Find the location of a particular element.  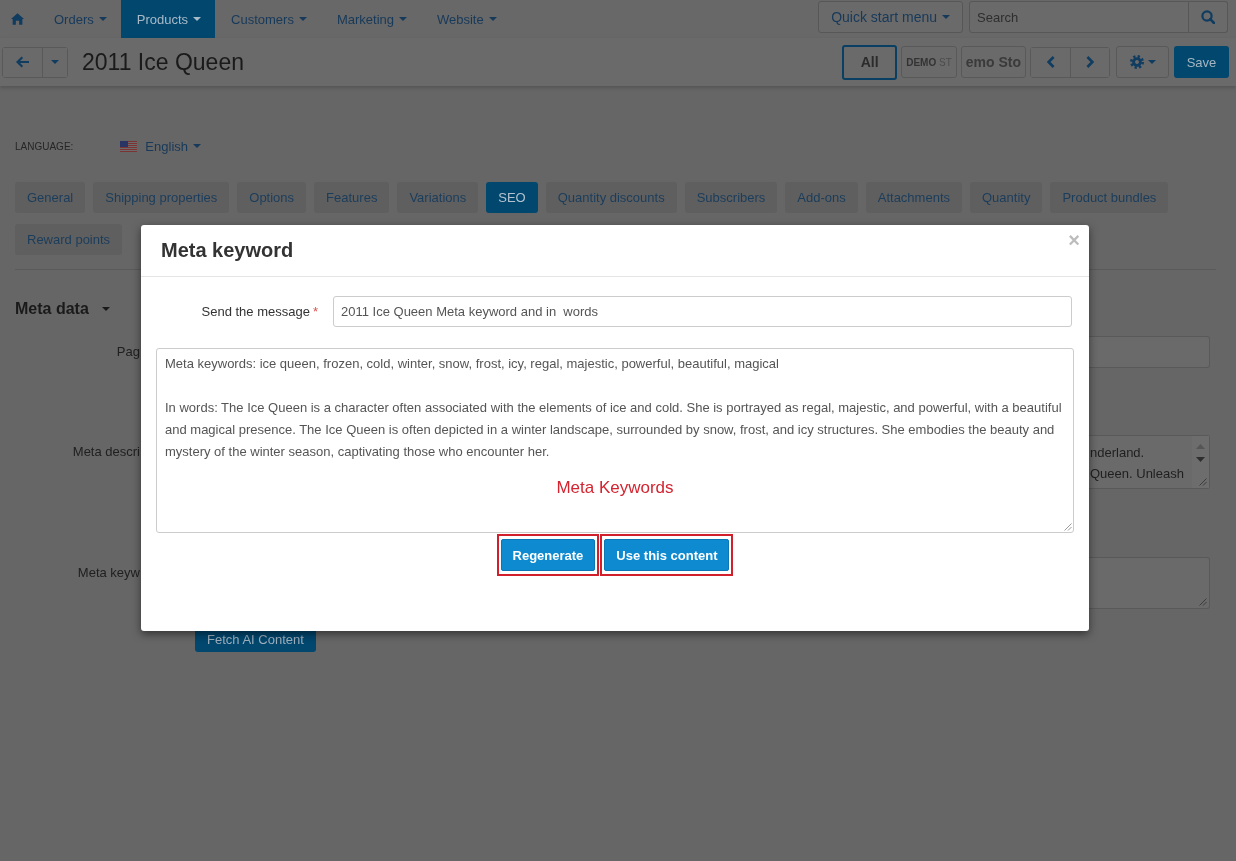

nav-menu-item: Customers is located at coordinates (268, 19).